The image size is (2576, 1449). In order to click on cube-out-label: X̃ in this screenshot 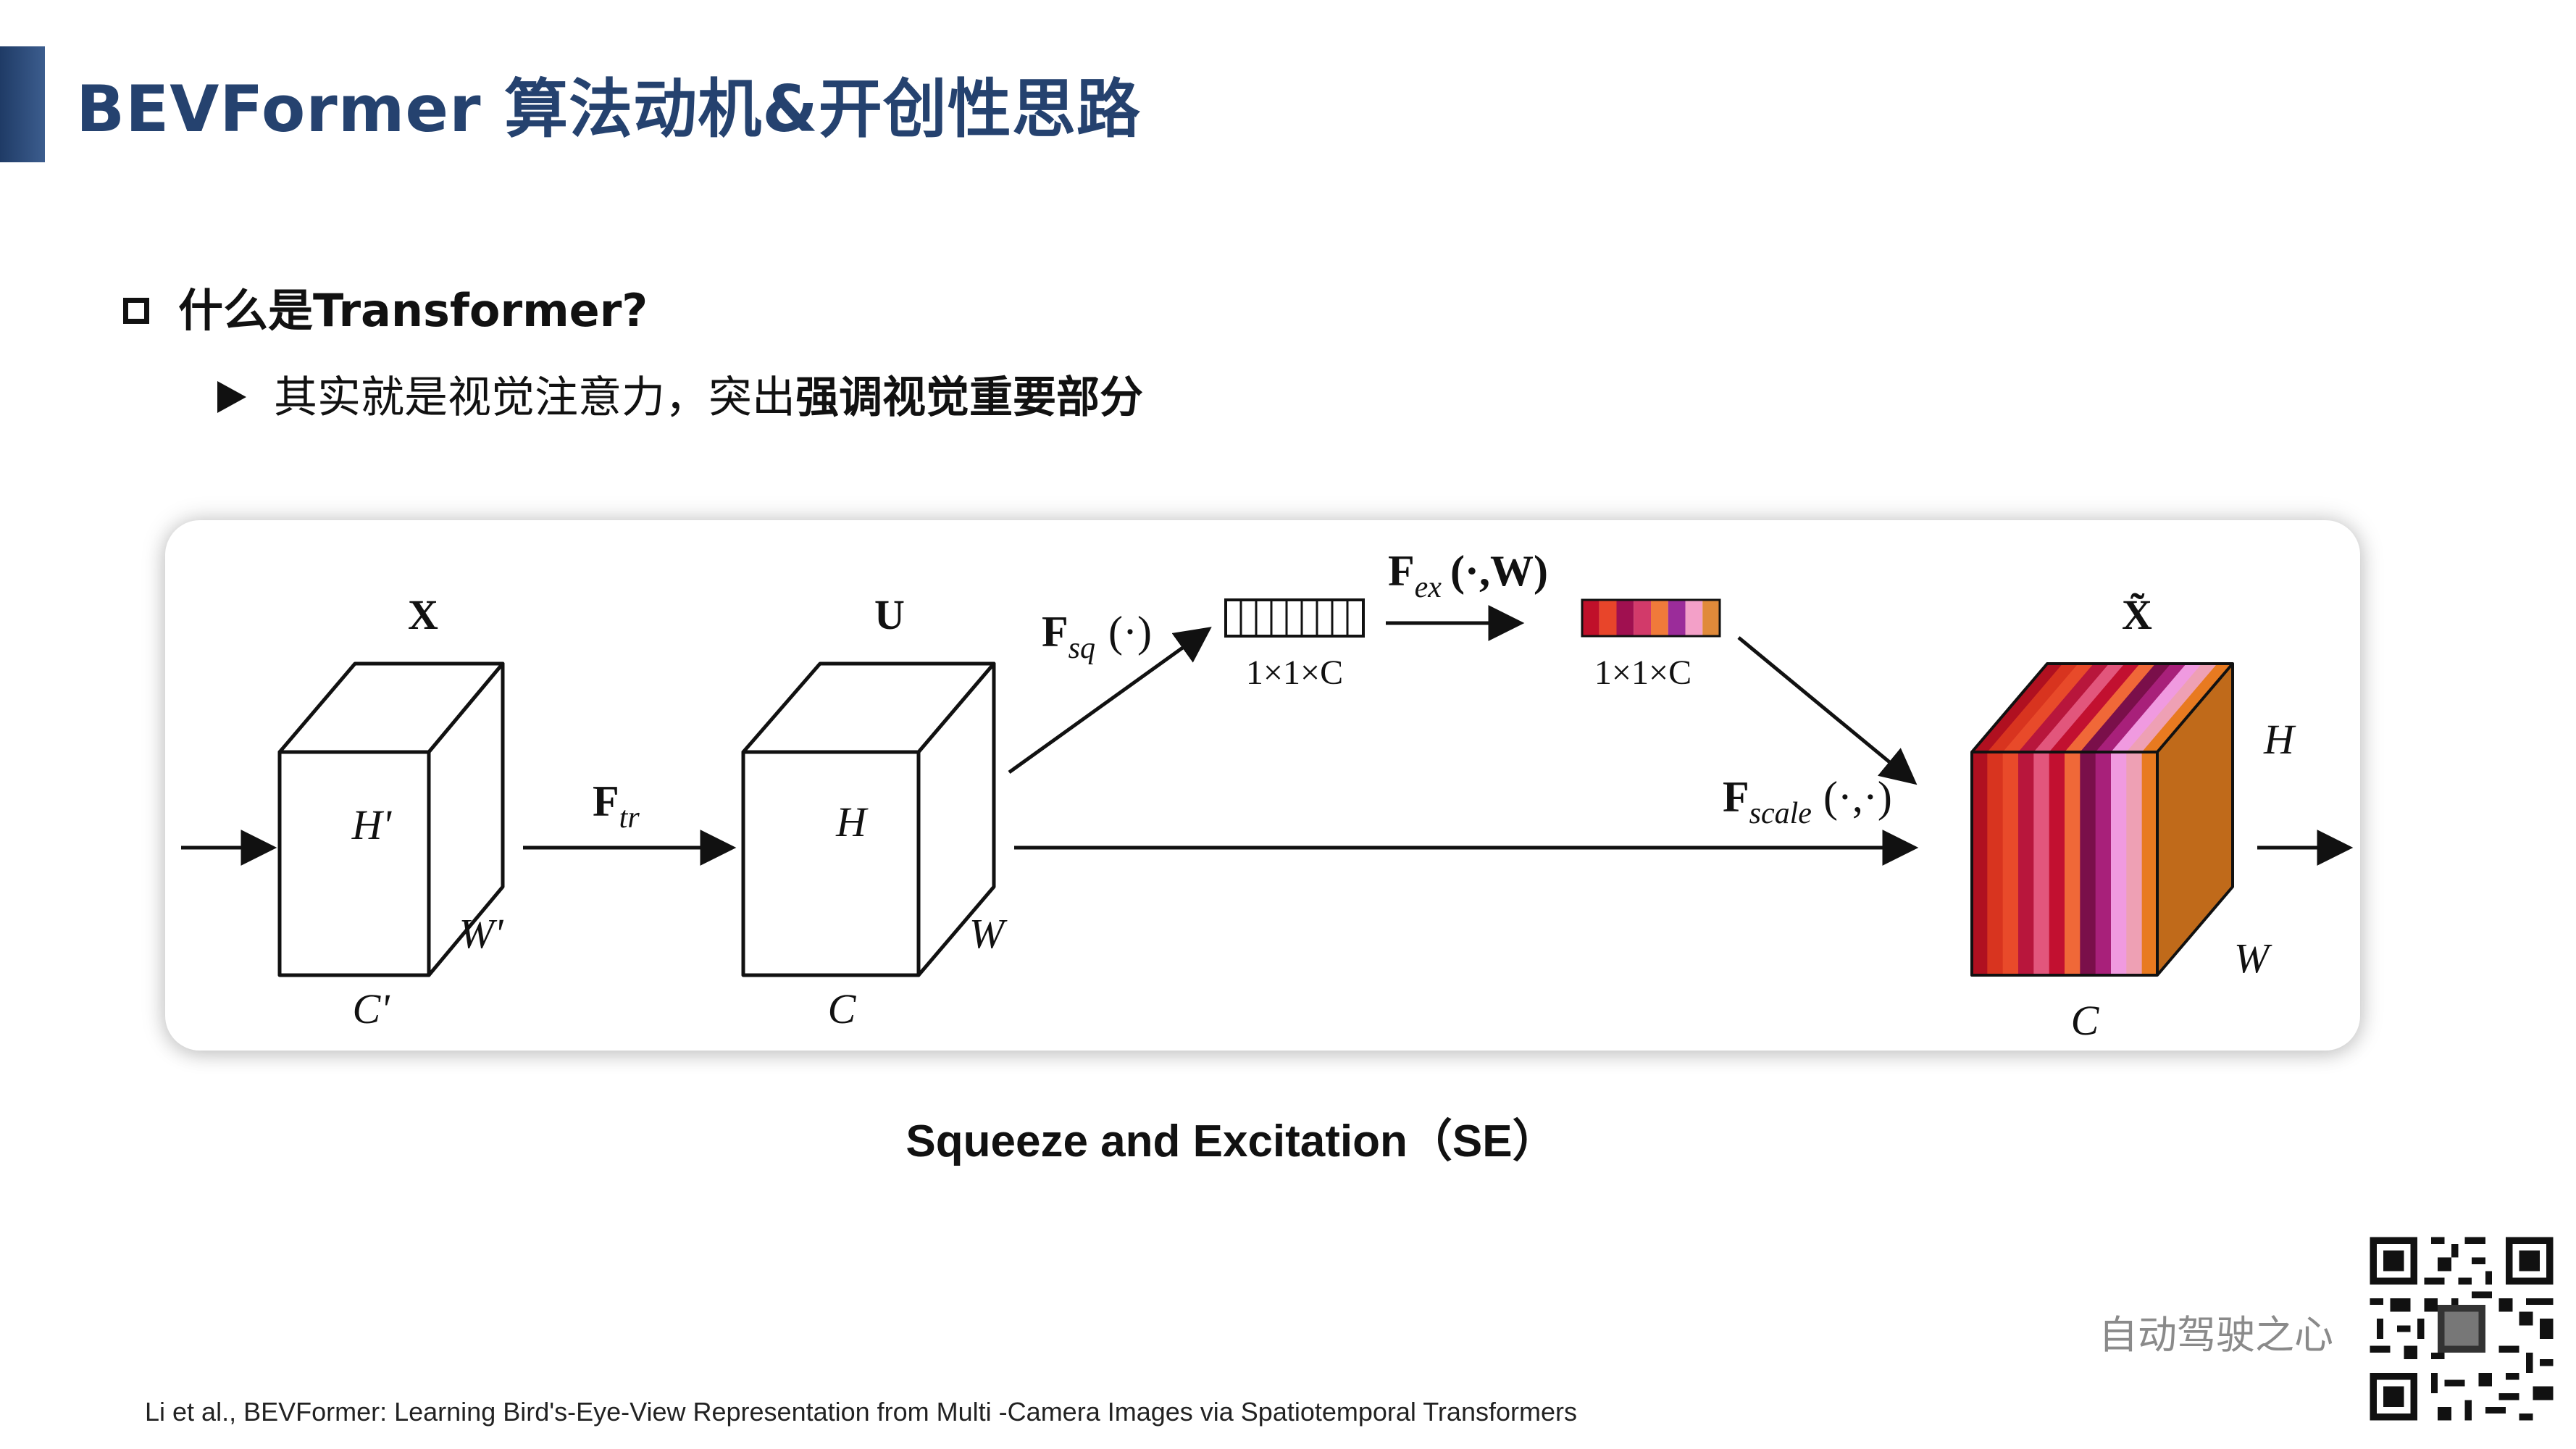, I will do `click(2137, 614)`.